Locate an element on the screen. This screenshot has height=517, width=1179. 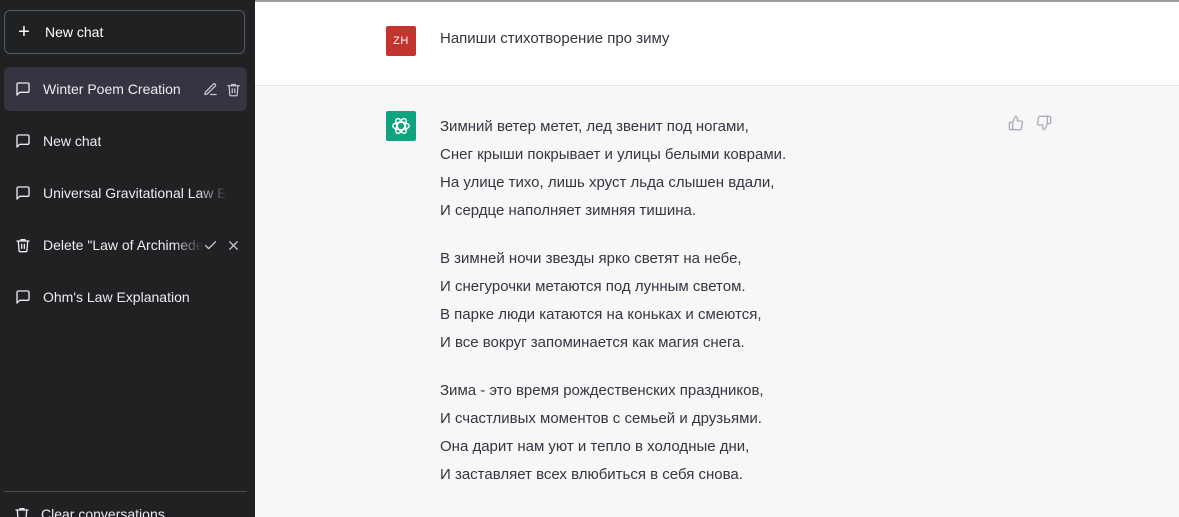
close-icon is located at coordinates (233, 245).